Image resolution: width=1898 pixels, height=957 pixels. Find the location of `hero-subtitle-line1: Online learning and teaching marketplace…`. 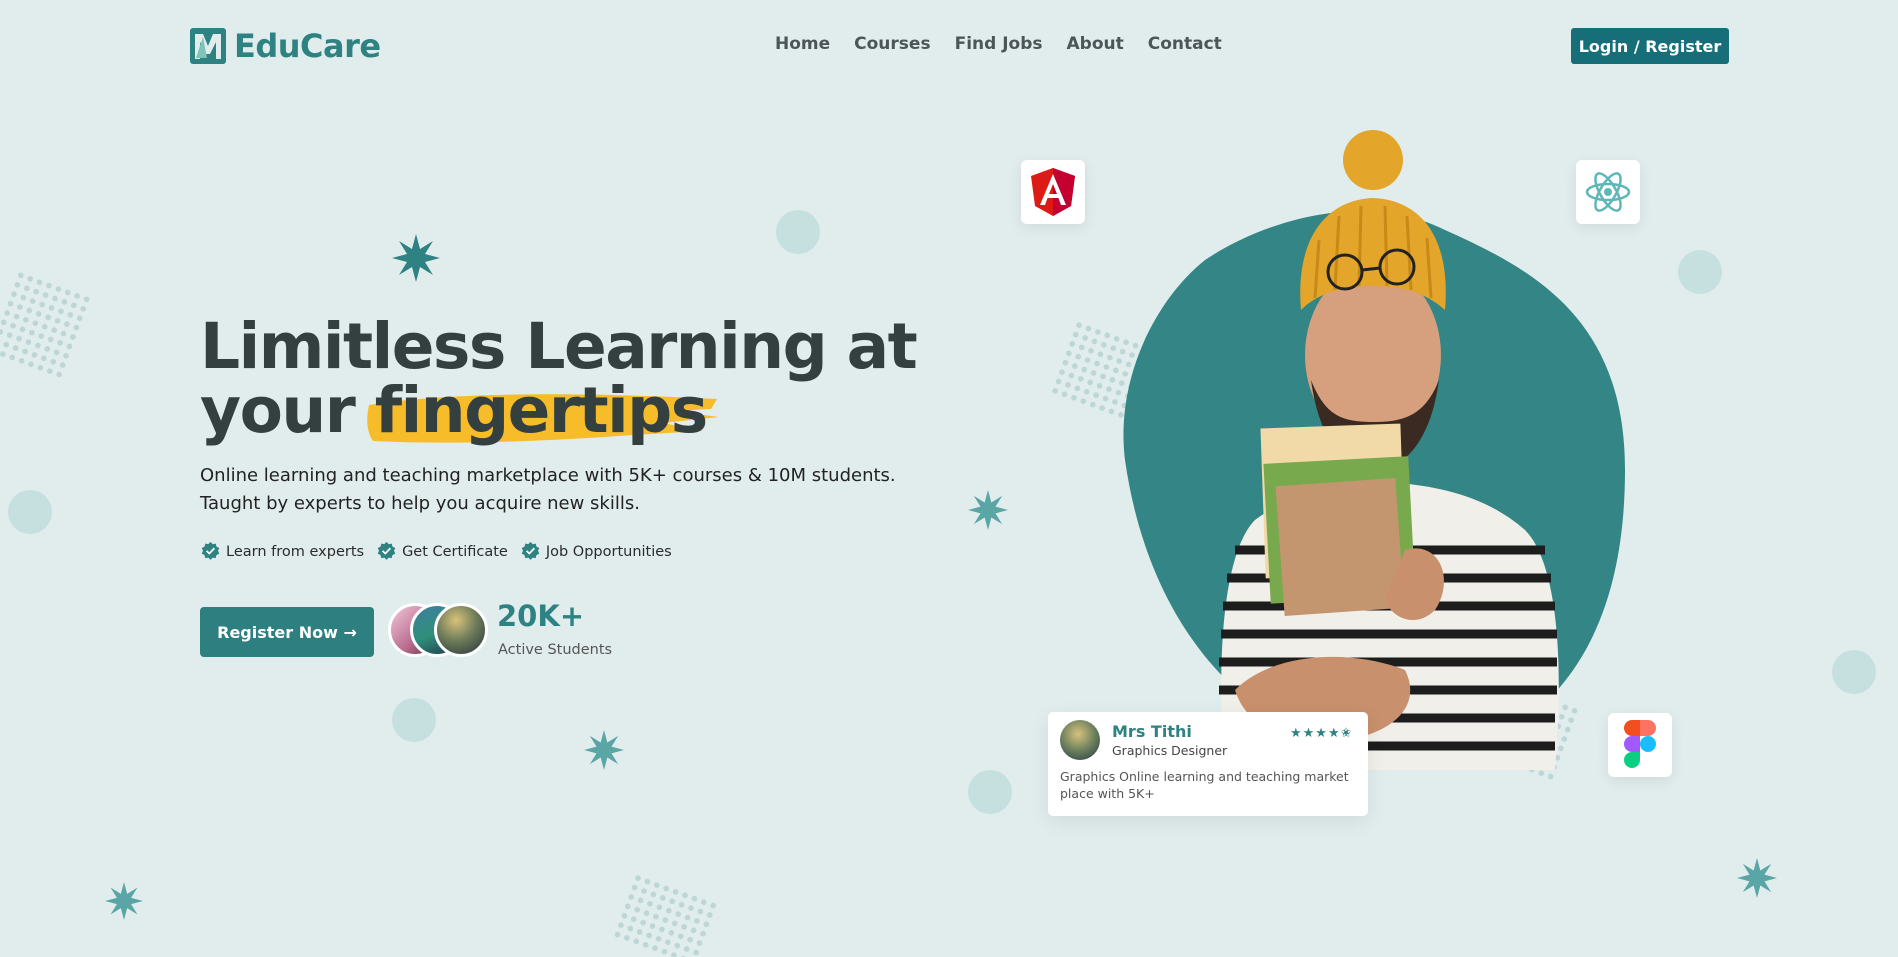

hero-subtitle-line1: Online learning and teaching marketplace… is located at coordinates (548, 475).